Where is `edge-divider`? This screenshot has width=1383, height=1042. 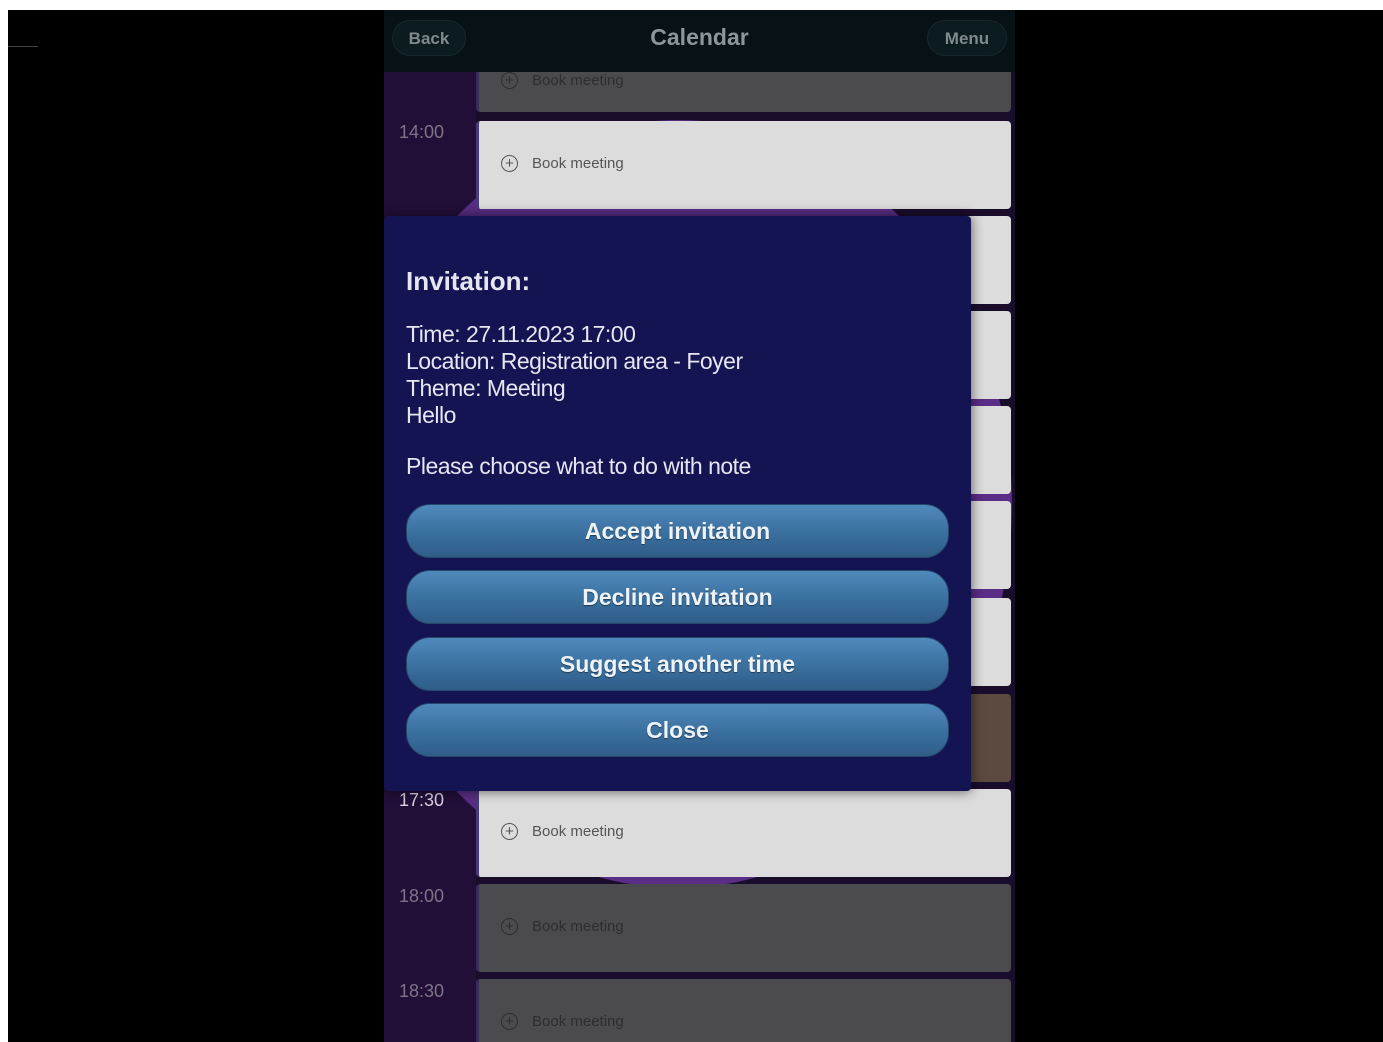 edge-divider is located at coordinates (23, 46).